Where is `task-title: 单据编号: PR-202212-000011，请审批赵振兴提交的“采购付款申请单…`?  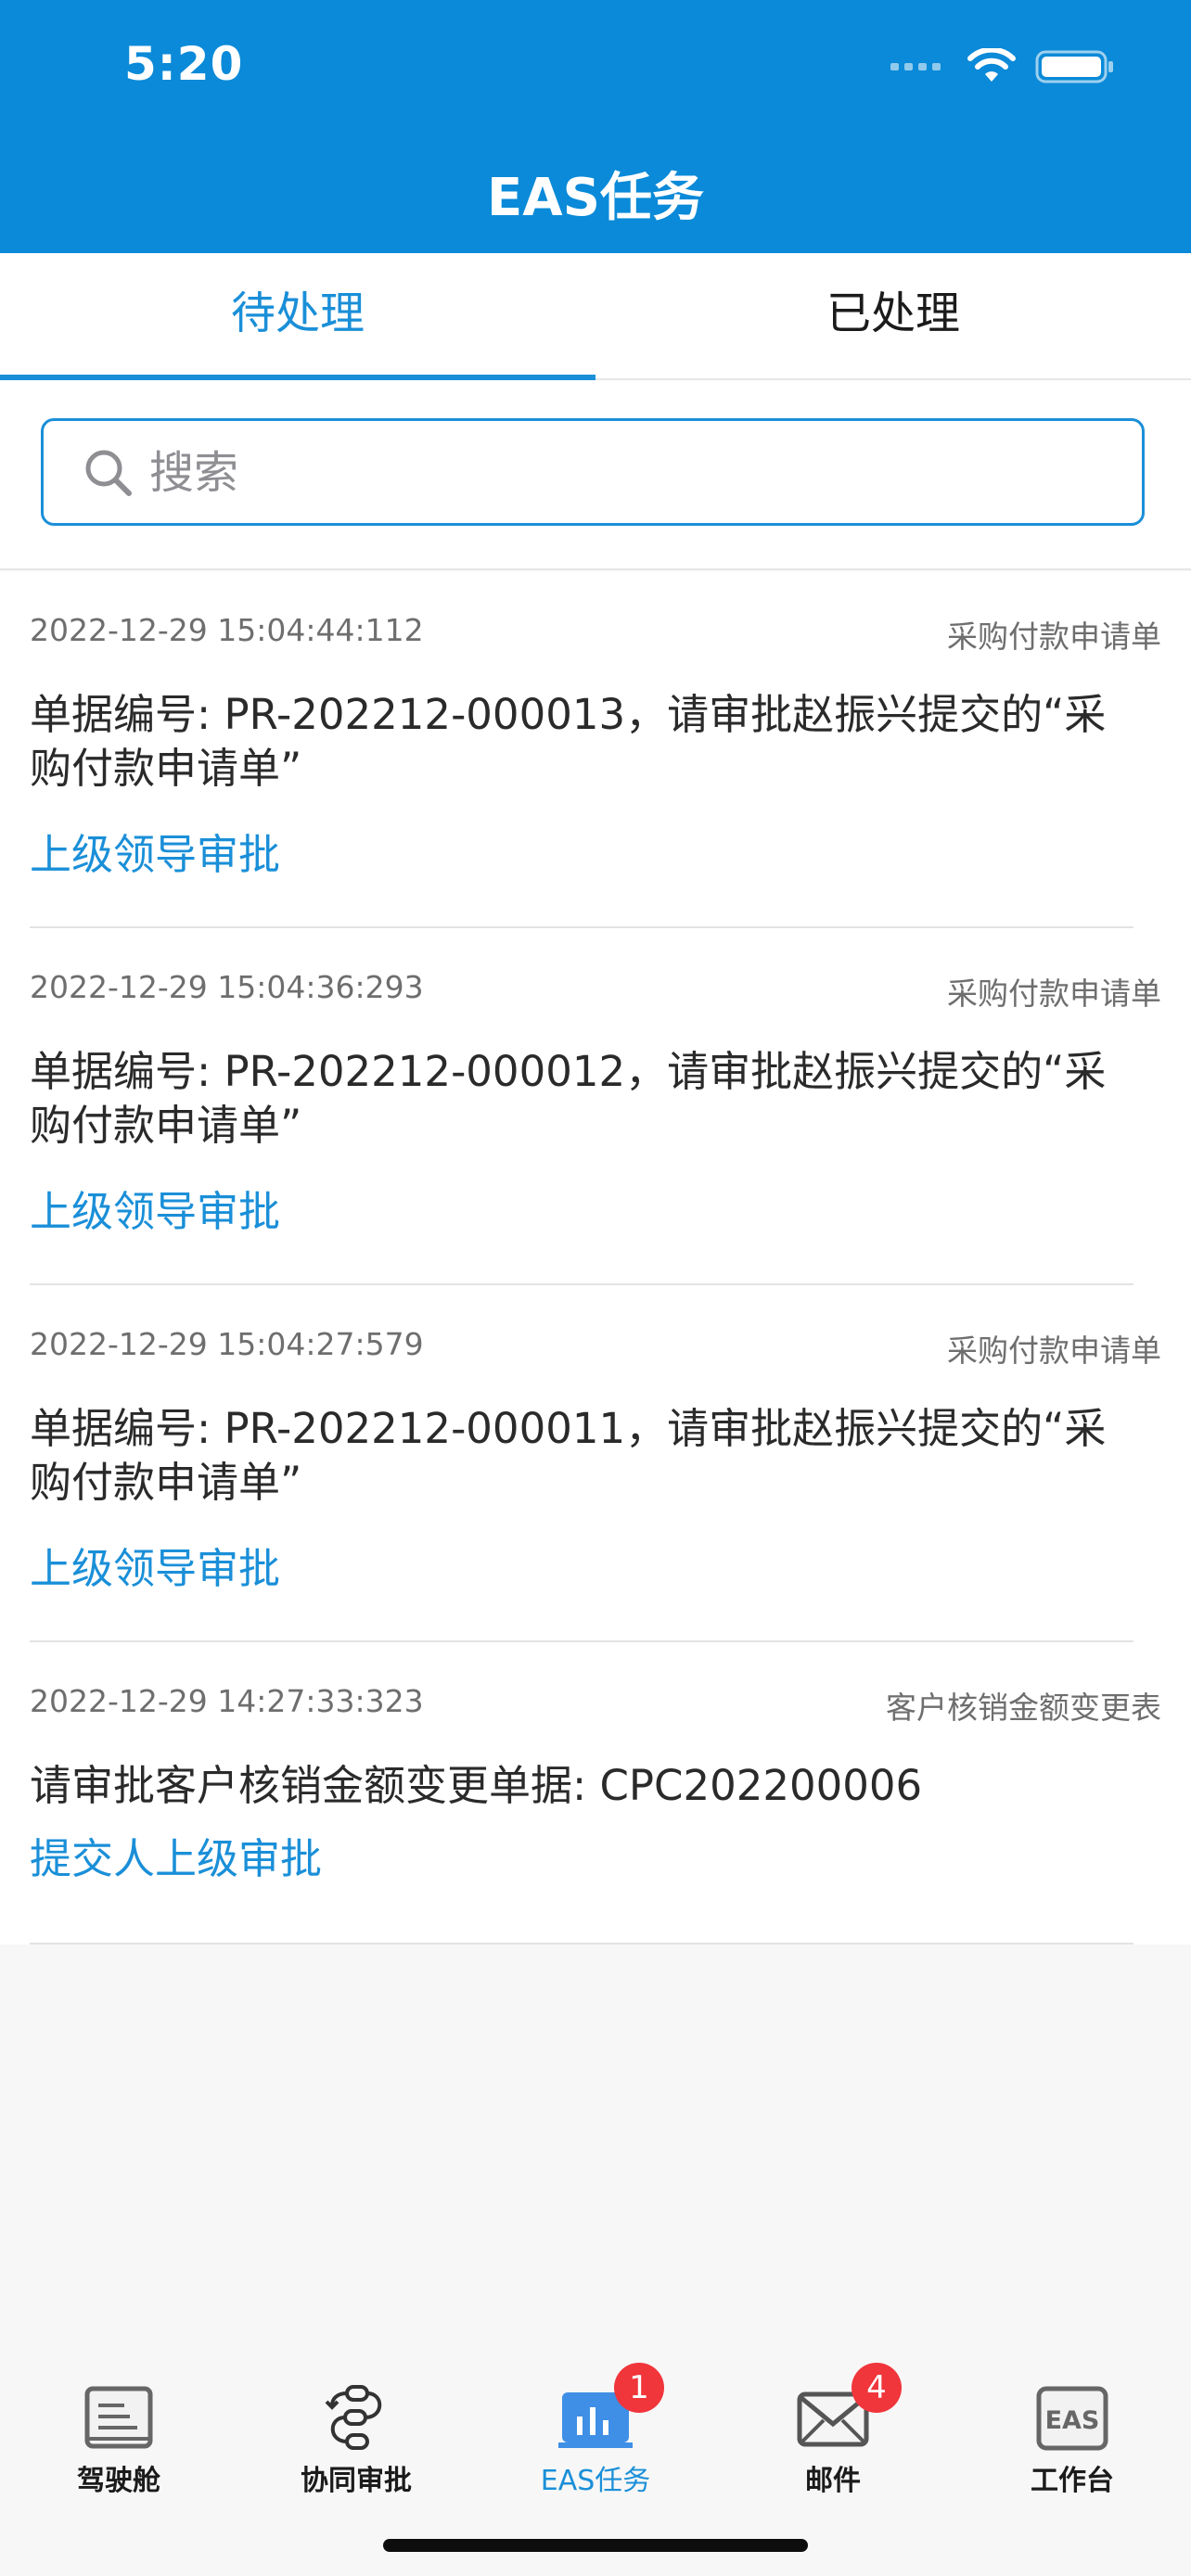 task-title: 单据编号: PR-202212-000011，请审批赵振兴提交的“采购付款申请单… is located at coordinates (568, 1455).